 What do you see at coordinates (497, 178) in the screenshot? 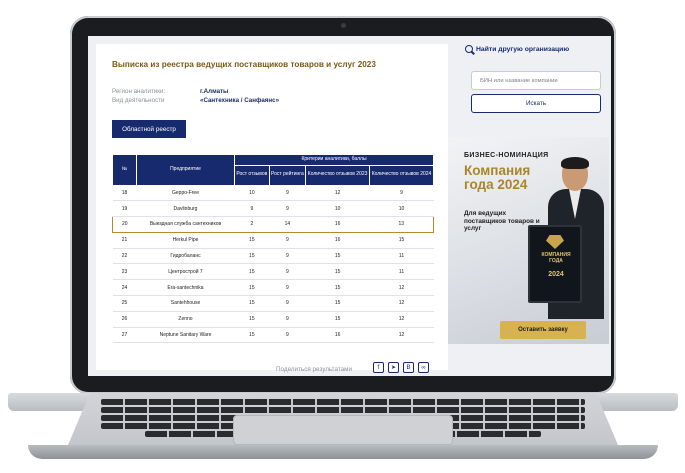
I see `banner-headline: Компания года 2024` at bounding box center [497, 178].